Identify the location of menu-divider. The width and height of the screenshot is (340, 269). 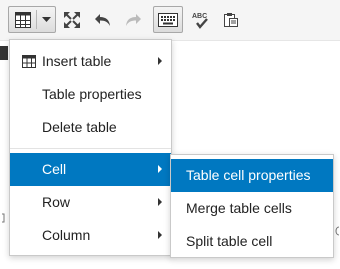
(90, 148).